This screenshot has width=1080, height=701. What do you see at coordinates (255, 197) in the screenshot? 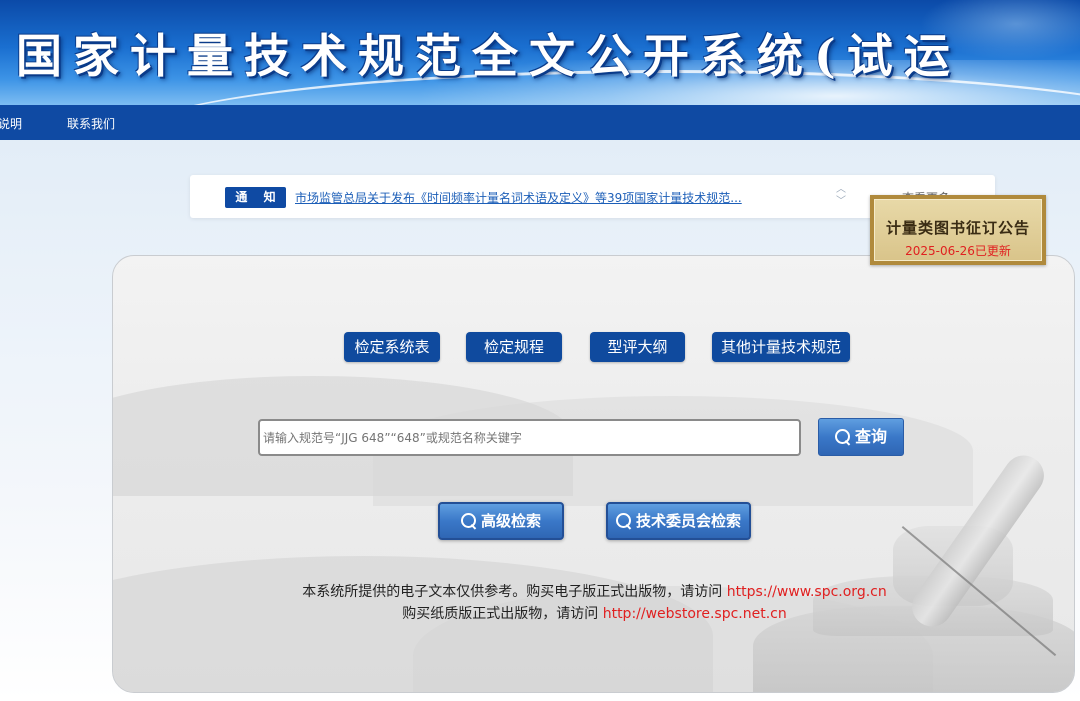
I see `notice-tag: 通 知` at bounding box center [255, 197].